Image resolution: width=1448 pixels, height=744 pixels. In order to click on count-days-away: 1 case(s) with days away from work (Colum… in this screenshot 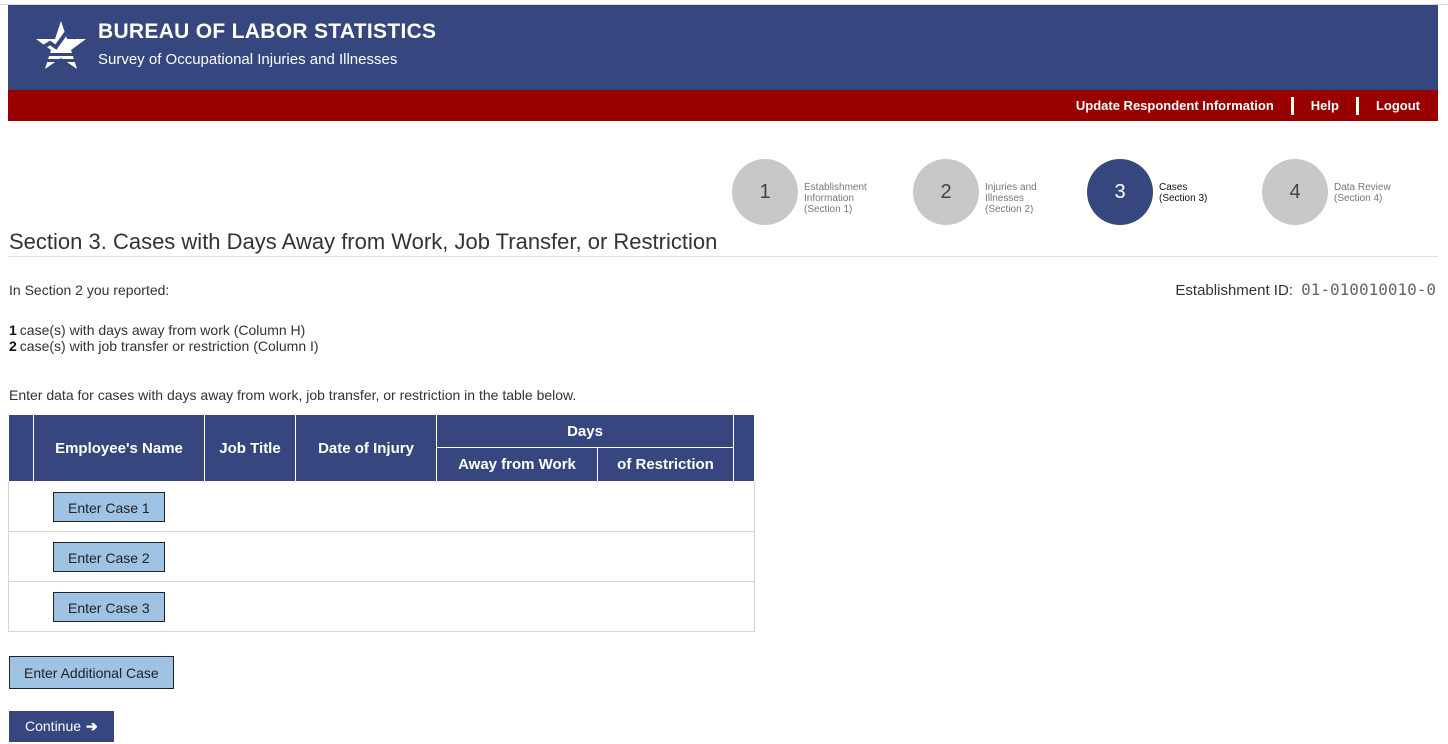, I will do `click(157, 330)`.